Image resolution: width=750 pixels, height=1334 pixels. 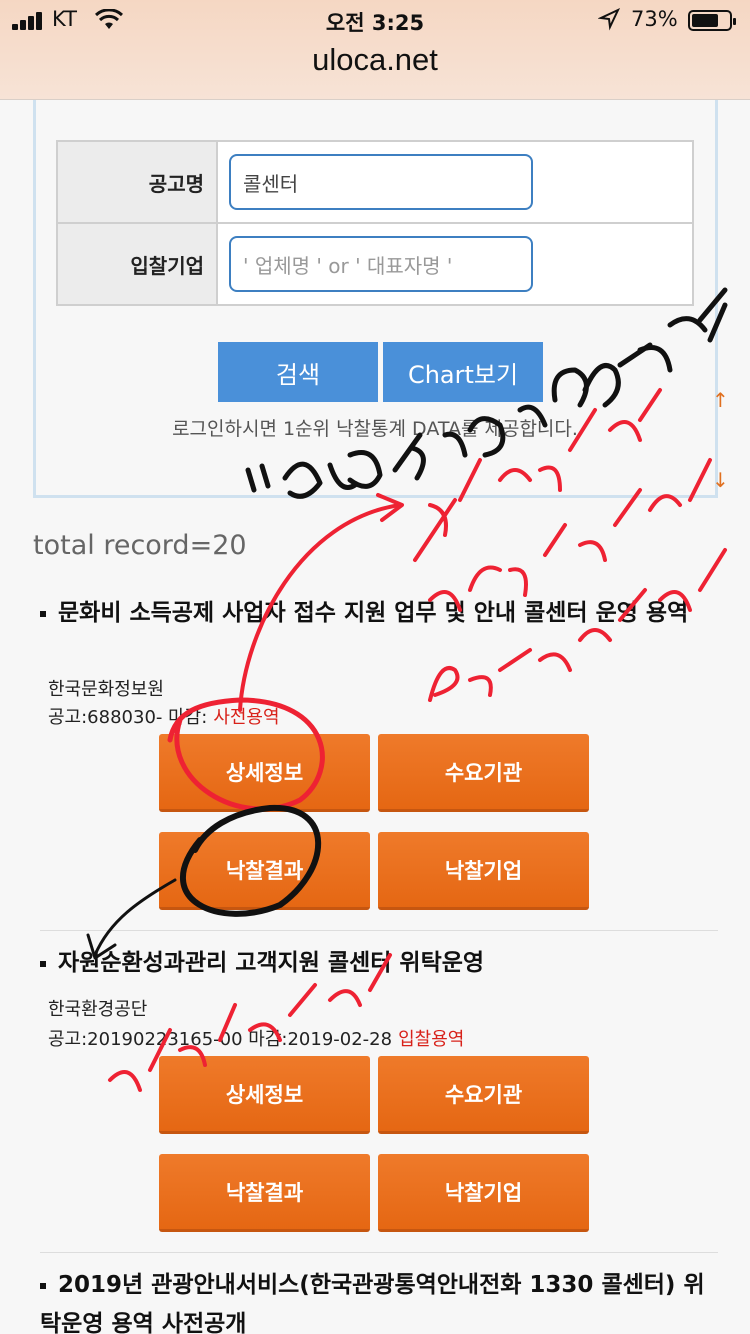 I want to click on search-form-table: 공고명 콜센터 입찰기업 ' 업체명 ' or ' 대표자명 ', so click(x=375, y=223).